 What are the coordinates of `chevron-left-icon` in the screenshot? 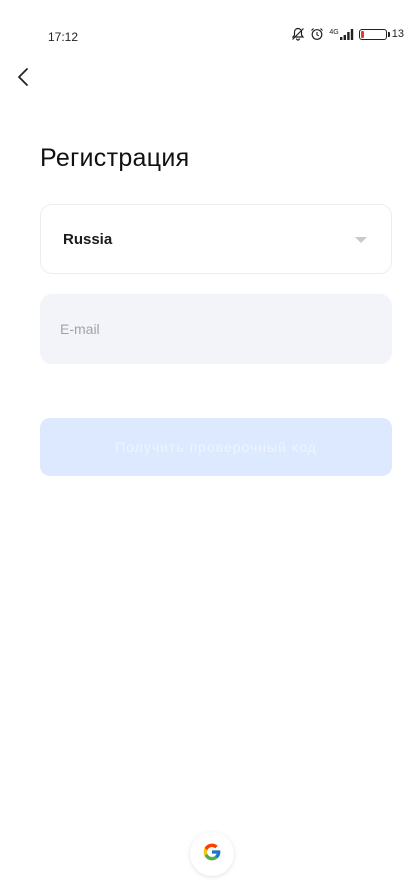 It's located at (23, 79).